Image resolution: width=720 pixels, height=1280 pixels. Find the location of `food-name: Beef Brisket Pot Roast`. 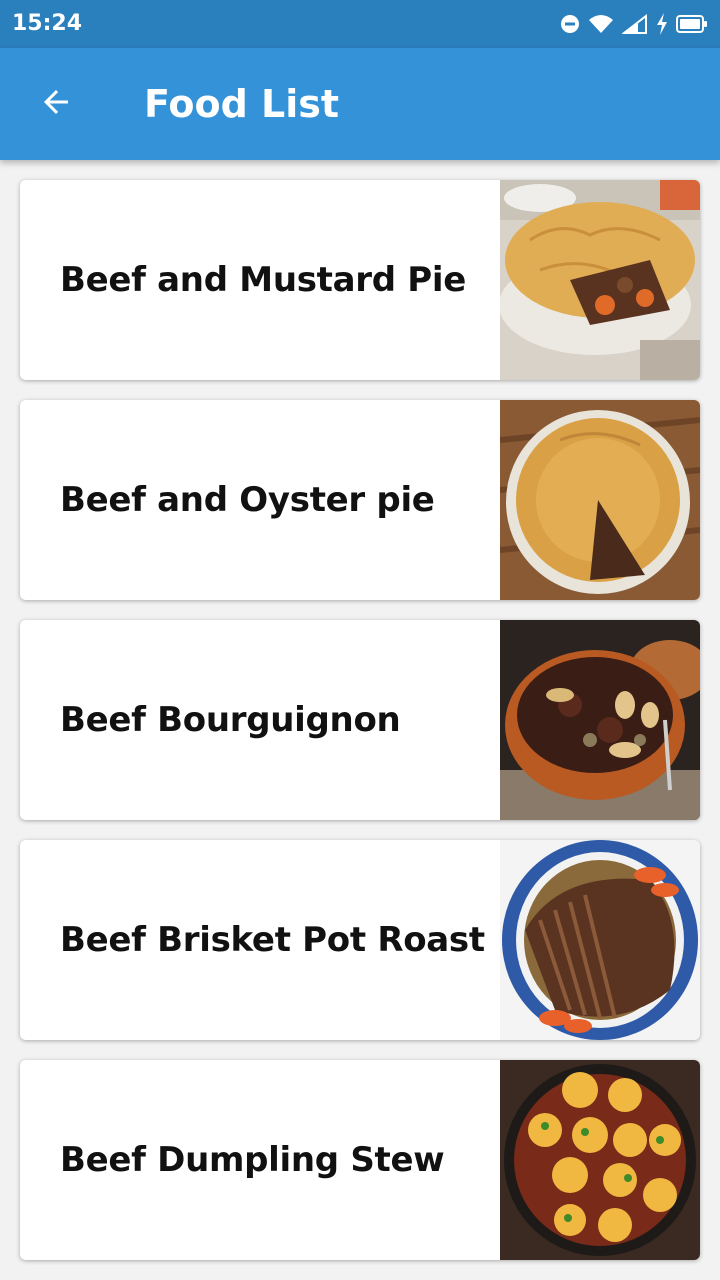

food-name: Beef Brisket Pot Roast is located at coordinates (272, 940).